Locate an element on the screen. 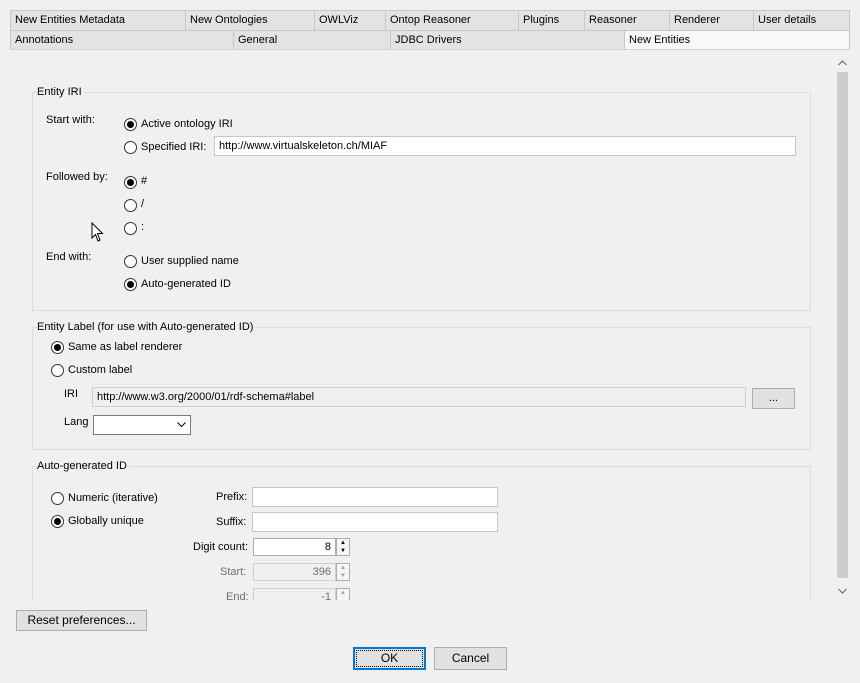  followed-by-slash-label: / is located at coordinates (143, 204).